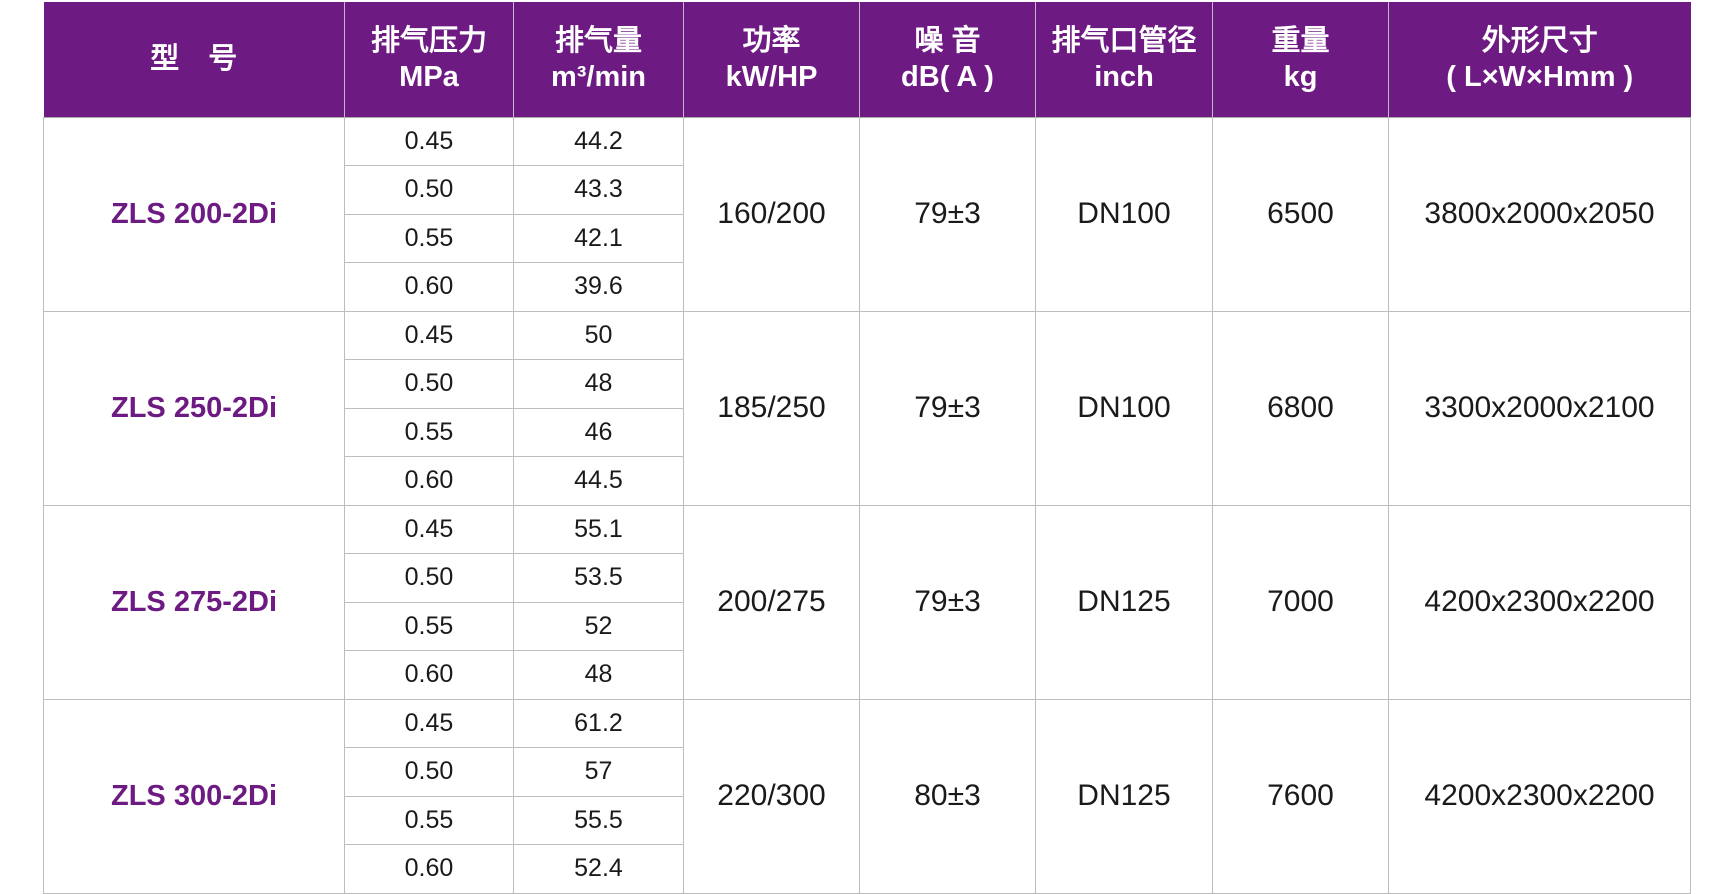 This screenshot has height=894, width=1716. I want to click on flow-cell: 52.4, so click(598, 869).